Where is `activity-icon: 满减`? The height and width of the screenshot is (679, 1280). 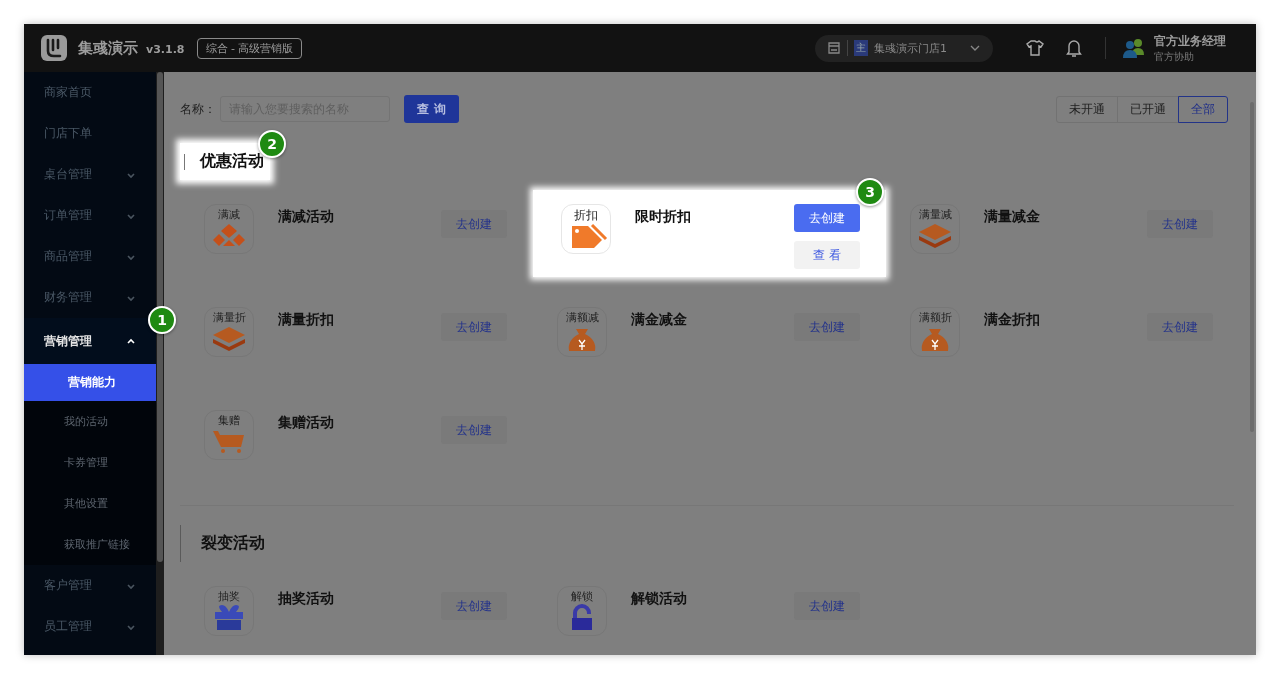 activity-icon: 满减 is located at coordinates (229, 229).